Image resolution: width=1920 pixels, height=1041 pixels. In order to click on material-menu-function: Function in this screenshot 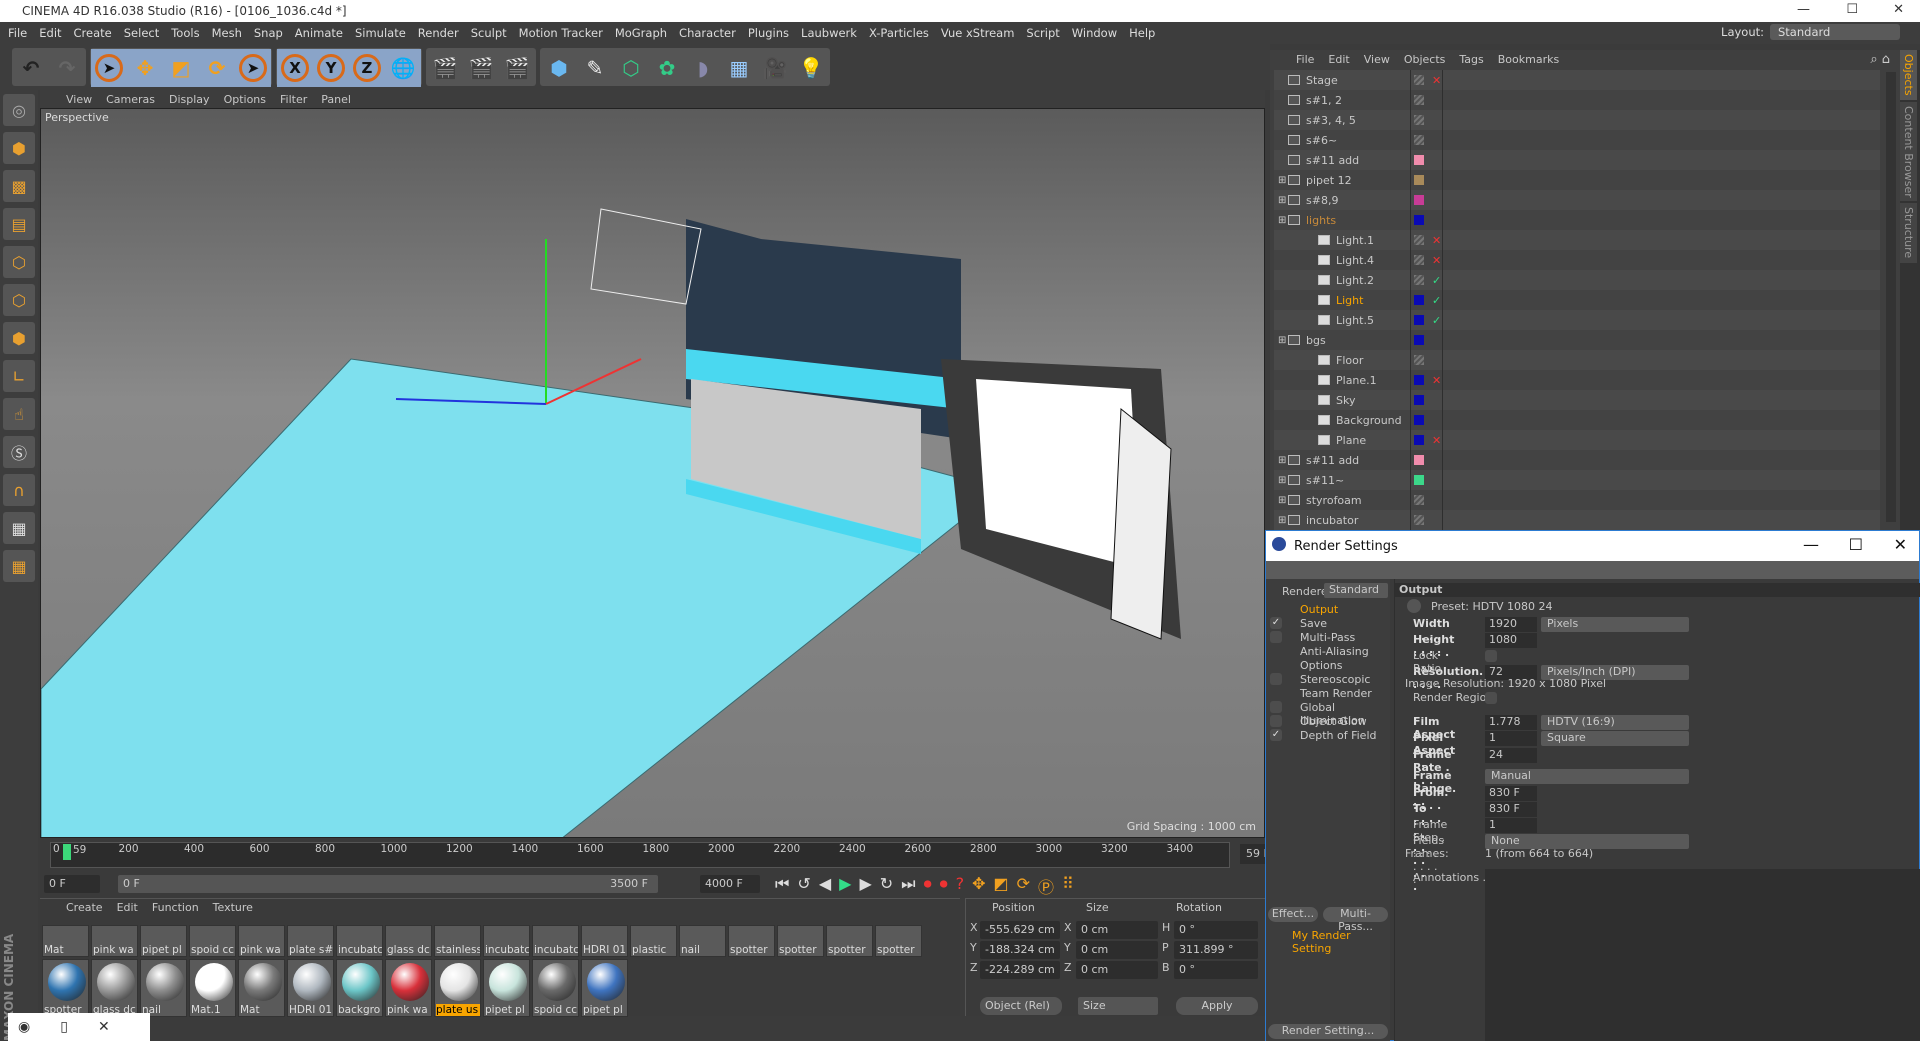, I will do `click(175, 909)`.